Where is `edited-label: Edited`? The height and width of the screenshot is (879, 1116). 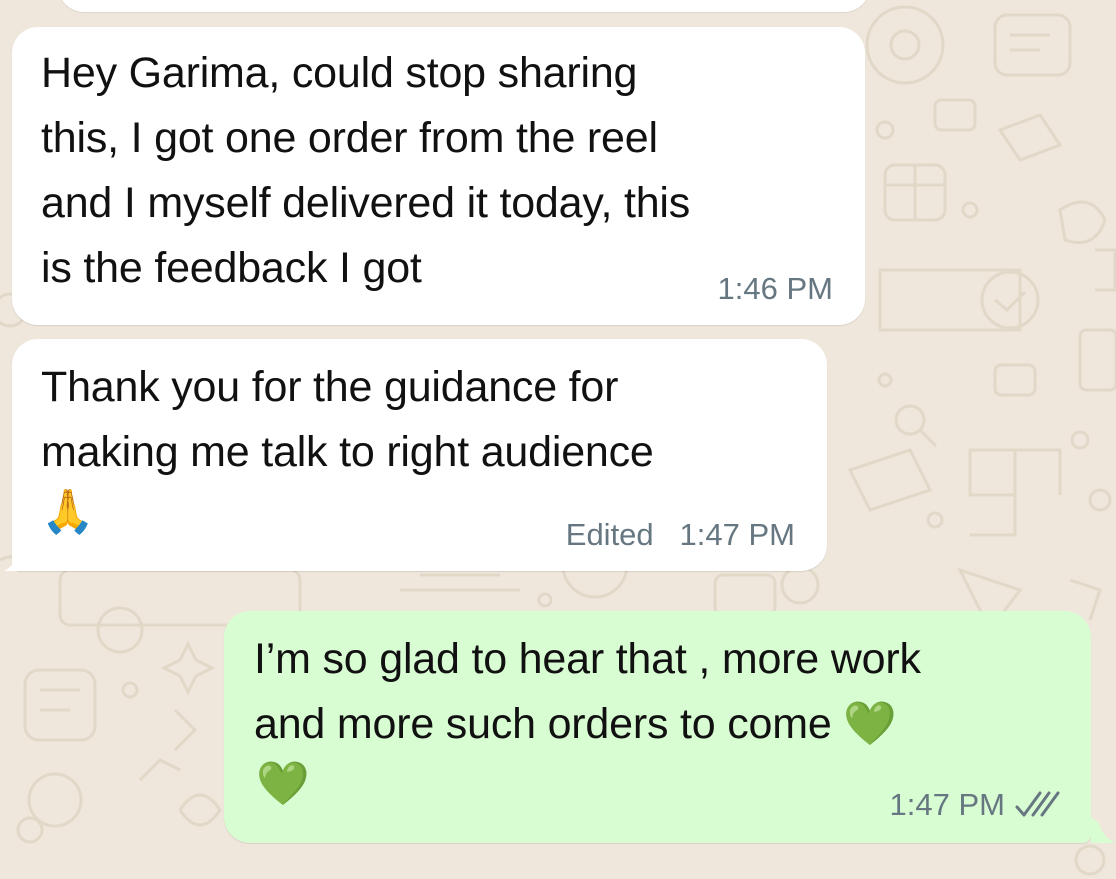
edited-label: Edited is located at coordinates (609, 534).